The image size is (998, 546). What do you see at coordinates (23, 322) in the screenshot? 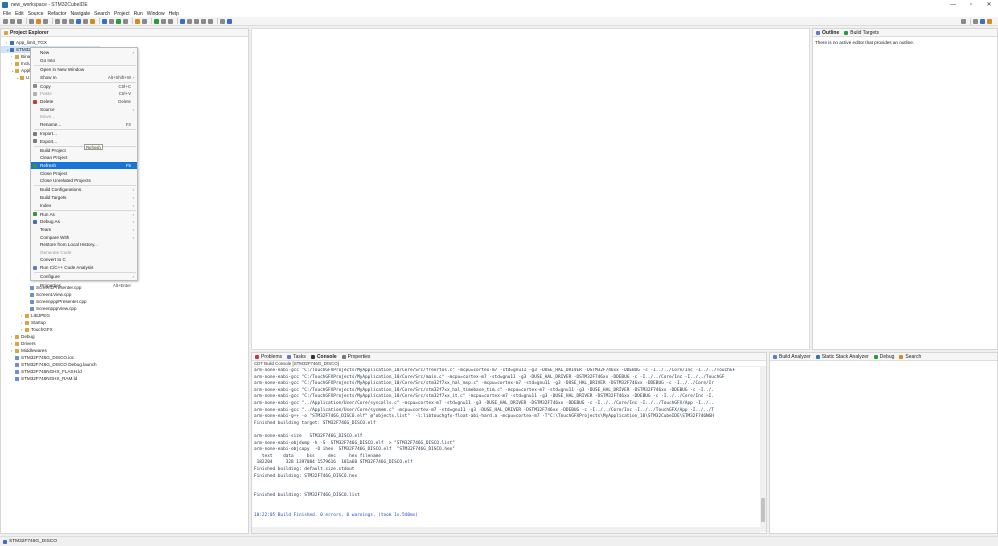
I see `tree-item: › Startup` at bounding box center [23, 322].